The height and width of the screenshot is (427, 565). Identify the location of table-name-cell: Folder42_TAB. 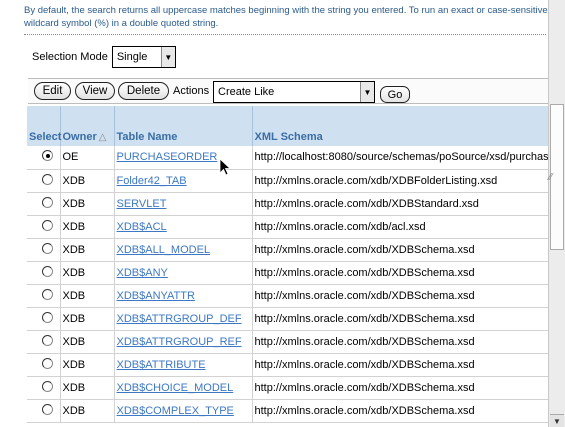
(183, 181).